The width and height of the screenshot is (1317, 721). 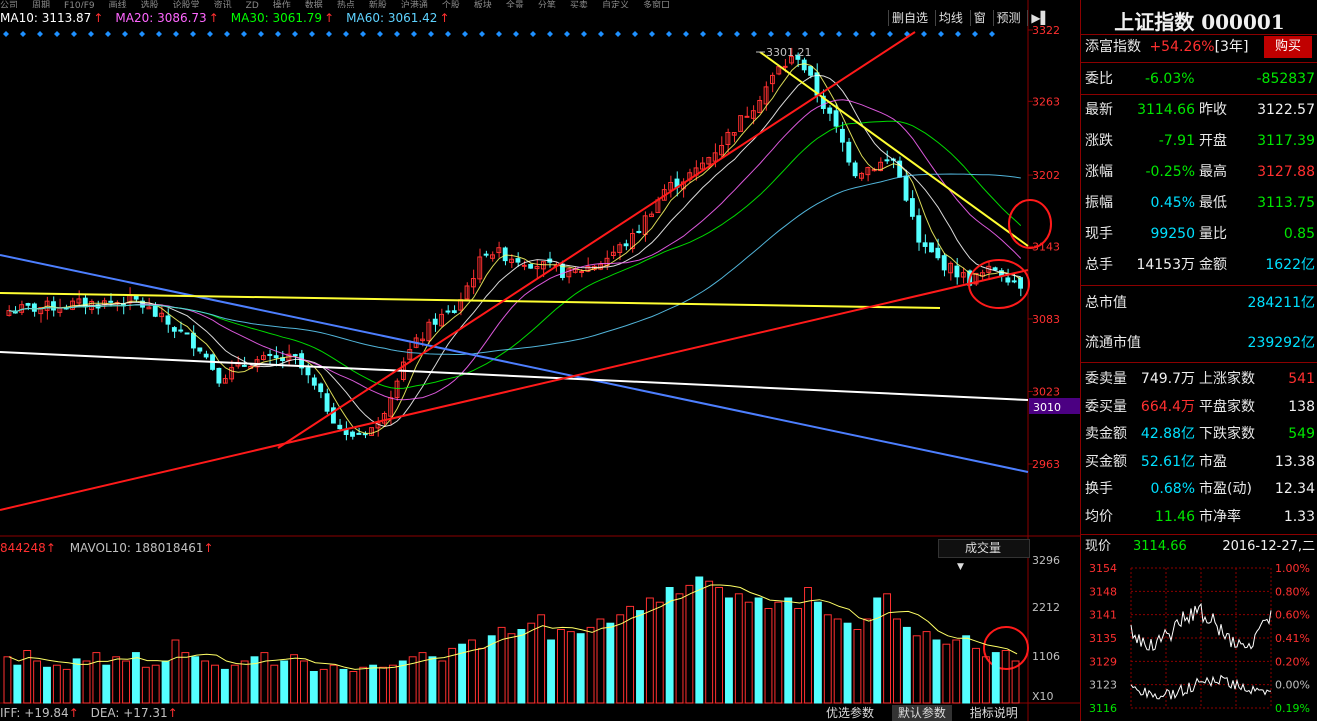 What do you see at coordinates (921, 713) in the screenshot?
I see `tab-default-params: 默认参数` at bounding box center [921, 713].